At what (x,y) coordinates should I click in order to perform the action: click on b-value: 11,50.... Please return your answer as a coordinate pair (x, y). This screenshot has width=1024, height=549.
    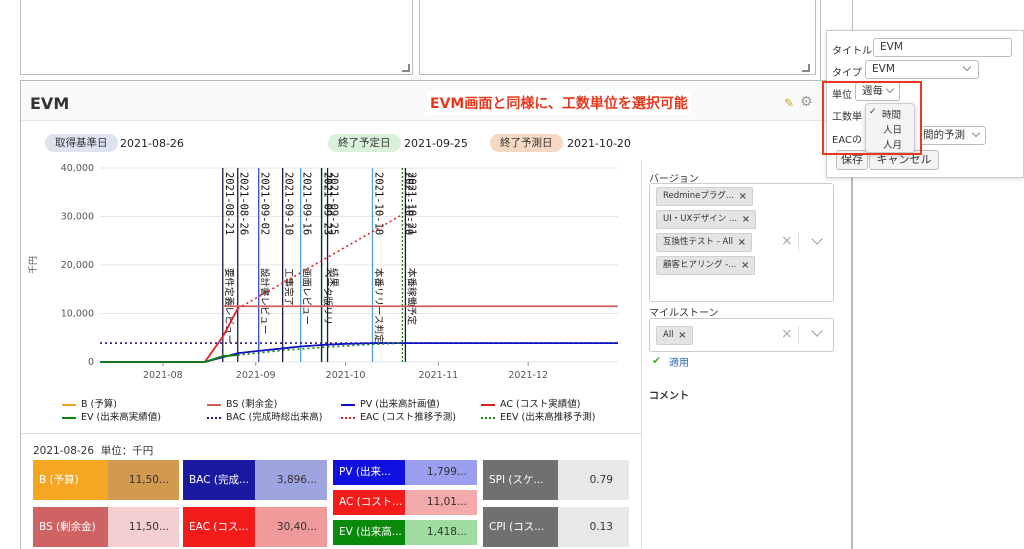
    Looking at the image, I should click on (143, 480).